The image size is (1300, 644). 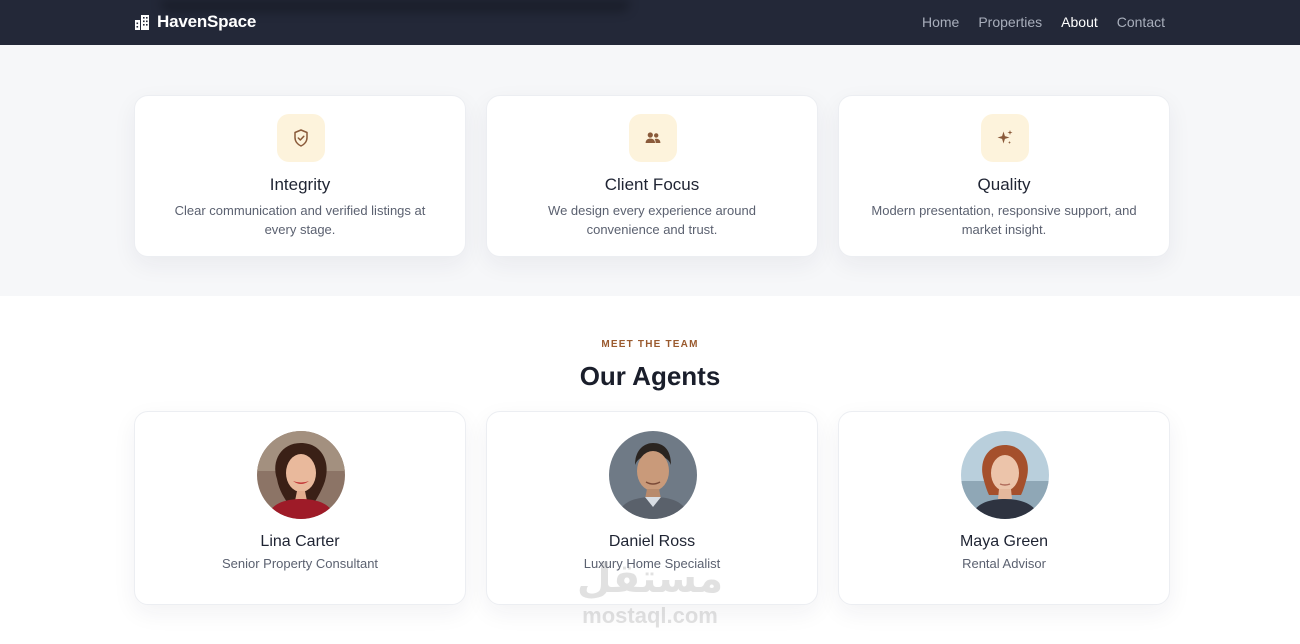 I want to click on navbar-shadow, so click(x=395, y=6).